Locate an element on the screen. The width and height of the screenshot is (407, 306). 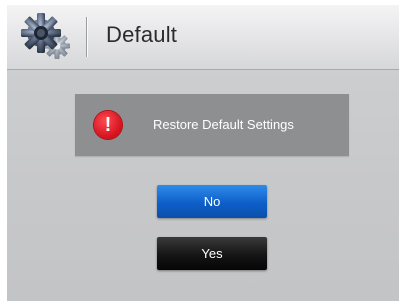
restore-default-alert: ! Restore Default Settings is located at coordinates (212, 125).